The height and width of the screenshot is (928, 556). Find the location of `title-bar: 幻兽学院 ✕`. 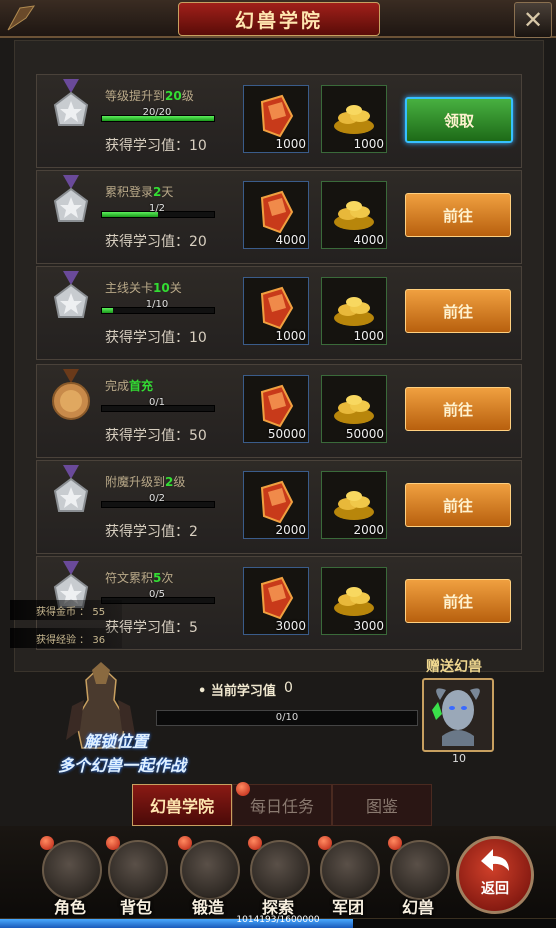

title-bar: 幻兽学院 ✕ is located at coordinates (278, 19).